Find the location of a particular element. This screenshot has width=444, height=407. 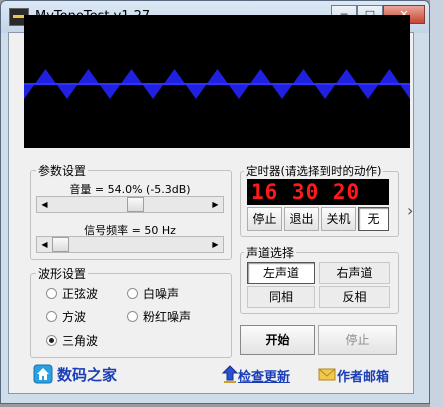

timer-exit-button: 退出 is located at coordinates (301, 219).